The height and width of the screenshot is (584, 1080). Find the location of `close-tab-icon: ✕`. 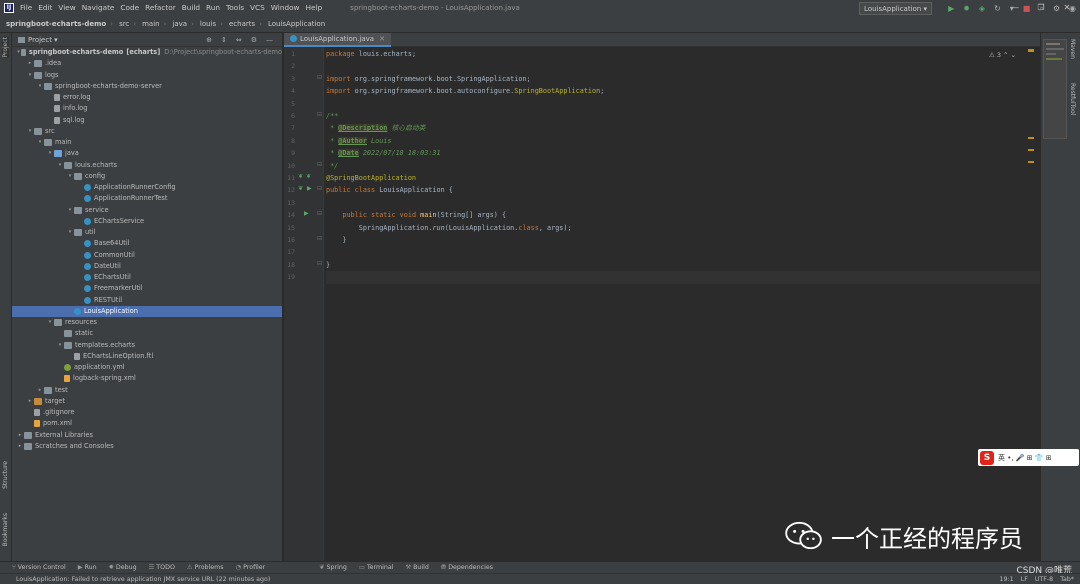

close-tab-icon: ✕ is located at coordinates (382, 39).